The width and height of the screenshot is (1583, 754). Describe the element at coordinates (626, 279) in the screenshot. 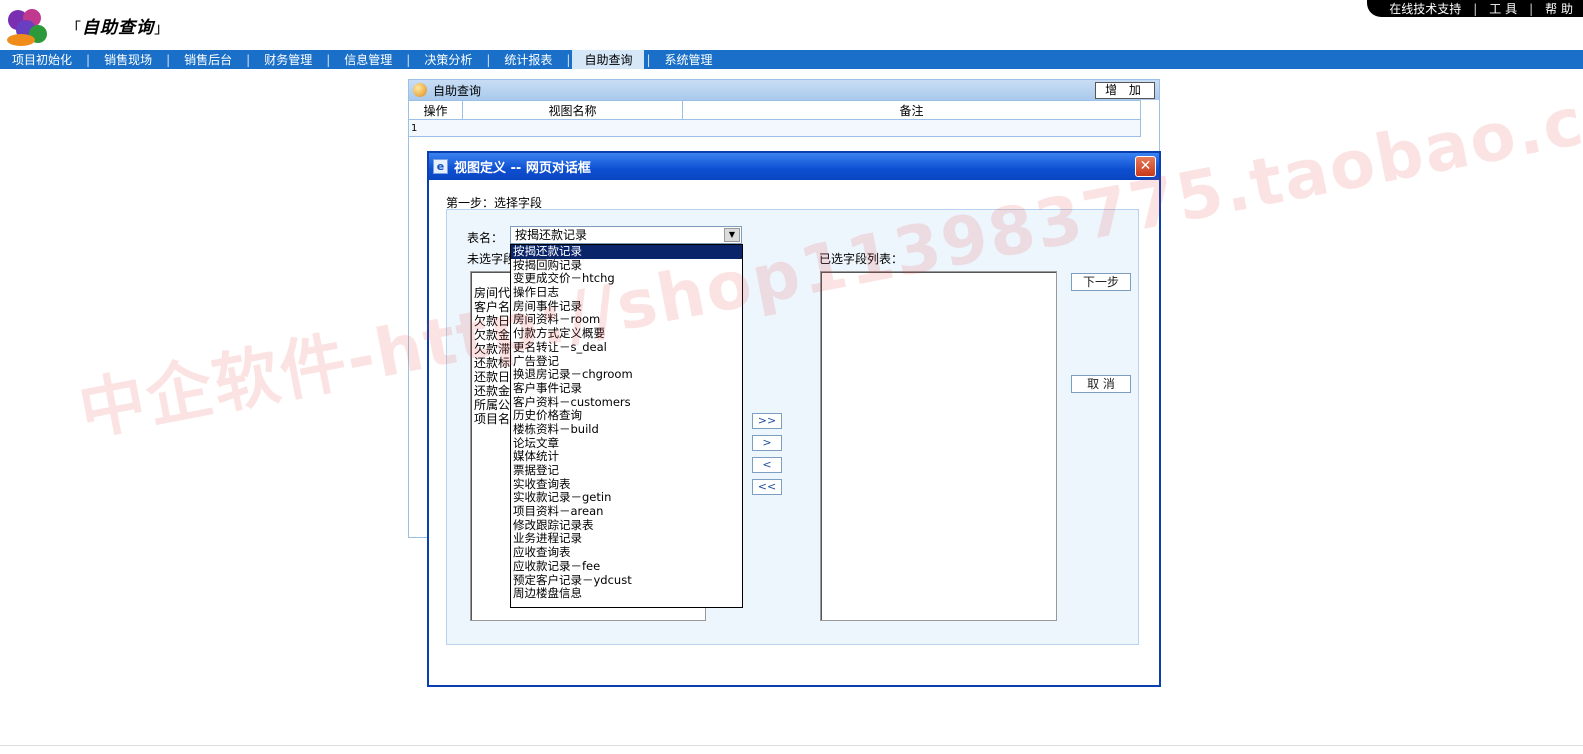

I see `dropdown-option: 变更成交价－htchg` at that location.